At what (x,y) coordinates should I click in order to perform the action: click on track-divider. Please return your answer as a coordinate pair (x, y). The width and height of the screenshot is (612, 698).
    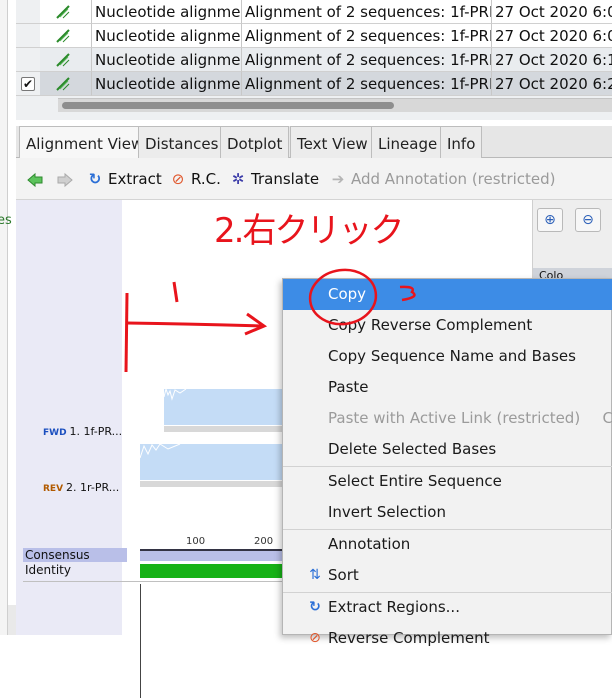
    Looking at the image, I should click on (161, 581).